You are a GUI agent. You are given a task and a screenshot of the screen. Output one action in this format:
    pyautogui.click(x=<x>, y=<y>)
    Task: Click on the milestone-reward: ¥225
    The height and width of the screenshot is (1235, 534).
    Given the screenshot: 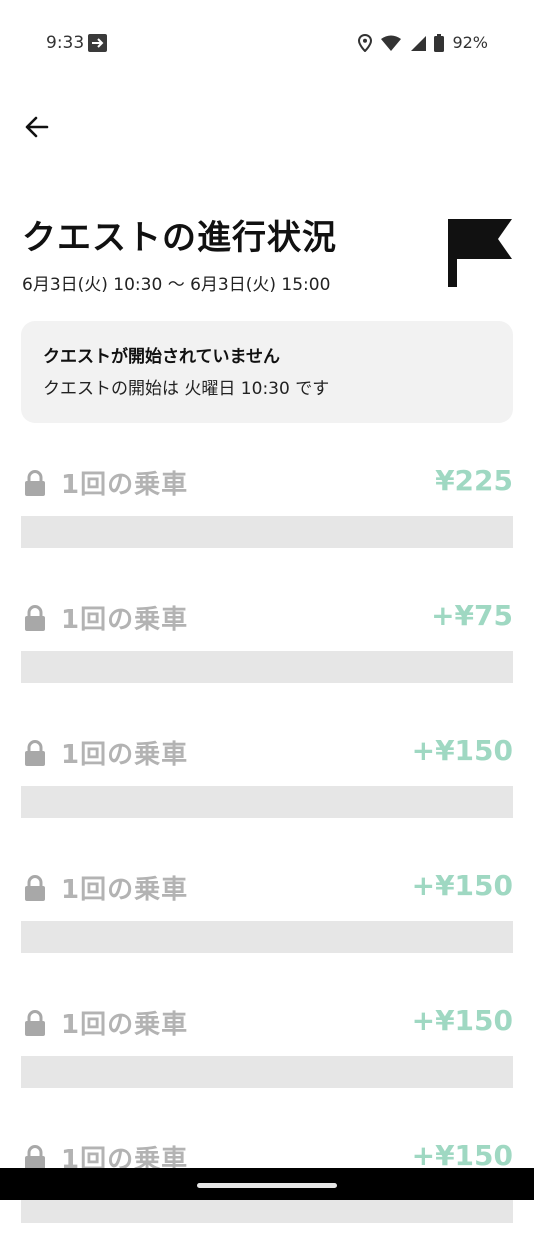 What is the action you would take?
    pyautogui.click(x=474, y=480)
    